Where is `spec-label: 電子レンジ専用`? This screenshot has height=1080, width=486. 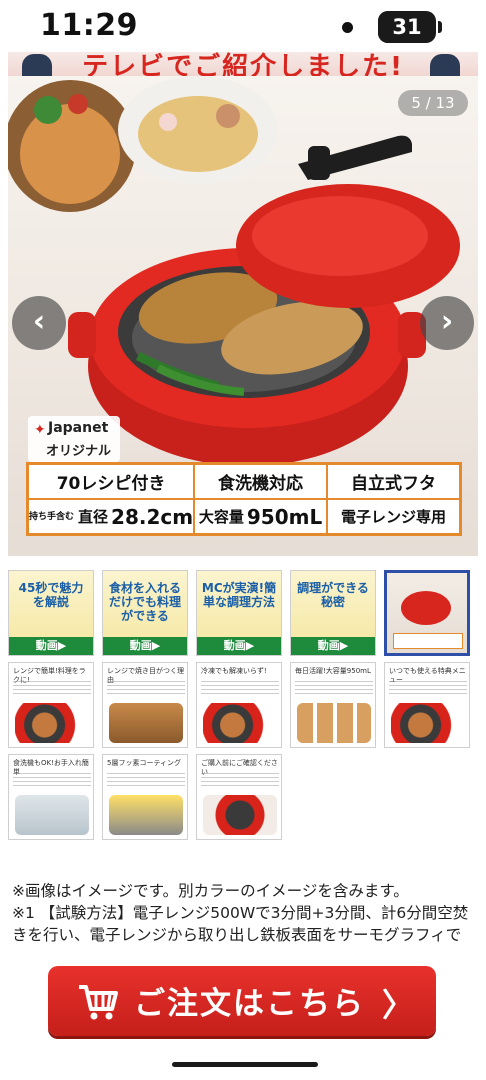
spec-label: 電子レンジ専用 is located at coordinates (394, 517).